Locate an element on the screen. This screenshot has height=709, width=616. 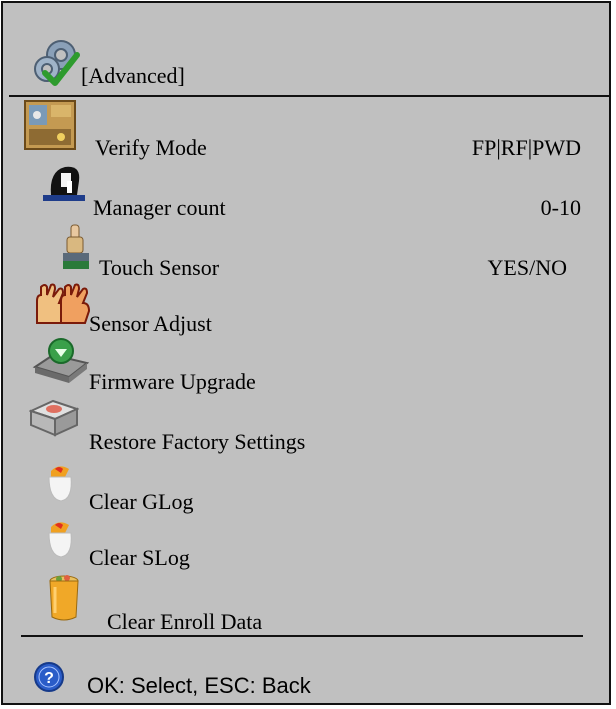
menu-item-label: Manager count is located at coordinates (159, 207).